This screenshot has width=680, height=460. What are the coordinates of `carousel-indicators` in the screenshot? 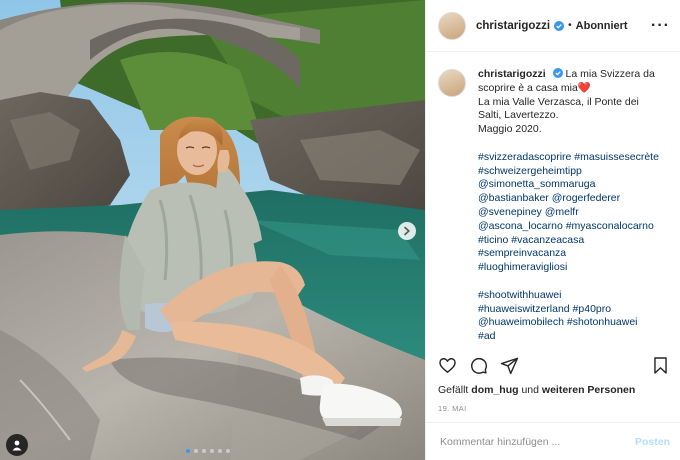 It's located at (208, 451).